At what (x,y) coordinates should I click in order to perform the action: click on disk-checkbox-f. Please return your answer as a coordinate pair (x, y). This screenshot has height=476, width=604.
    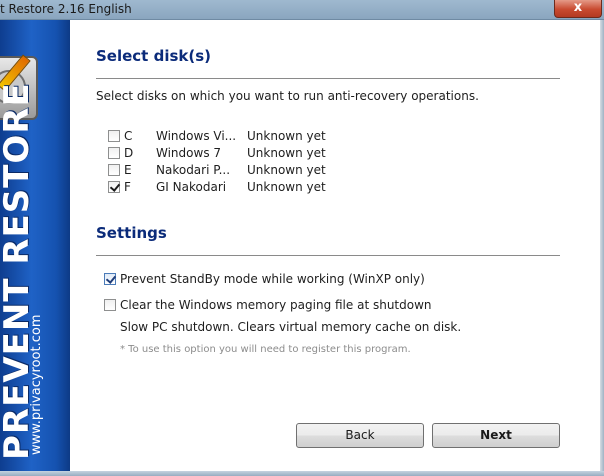
    Looking at the image, I should click on (114, 187).